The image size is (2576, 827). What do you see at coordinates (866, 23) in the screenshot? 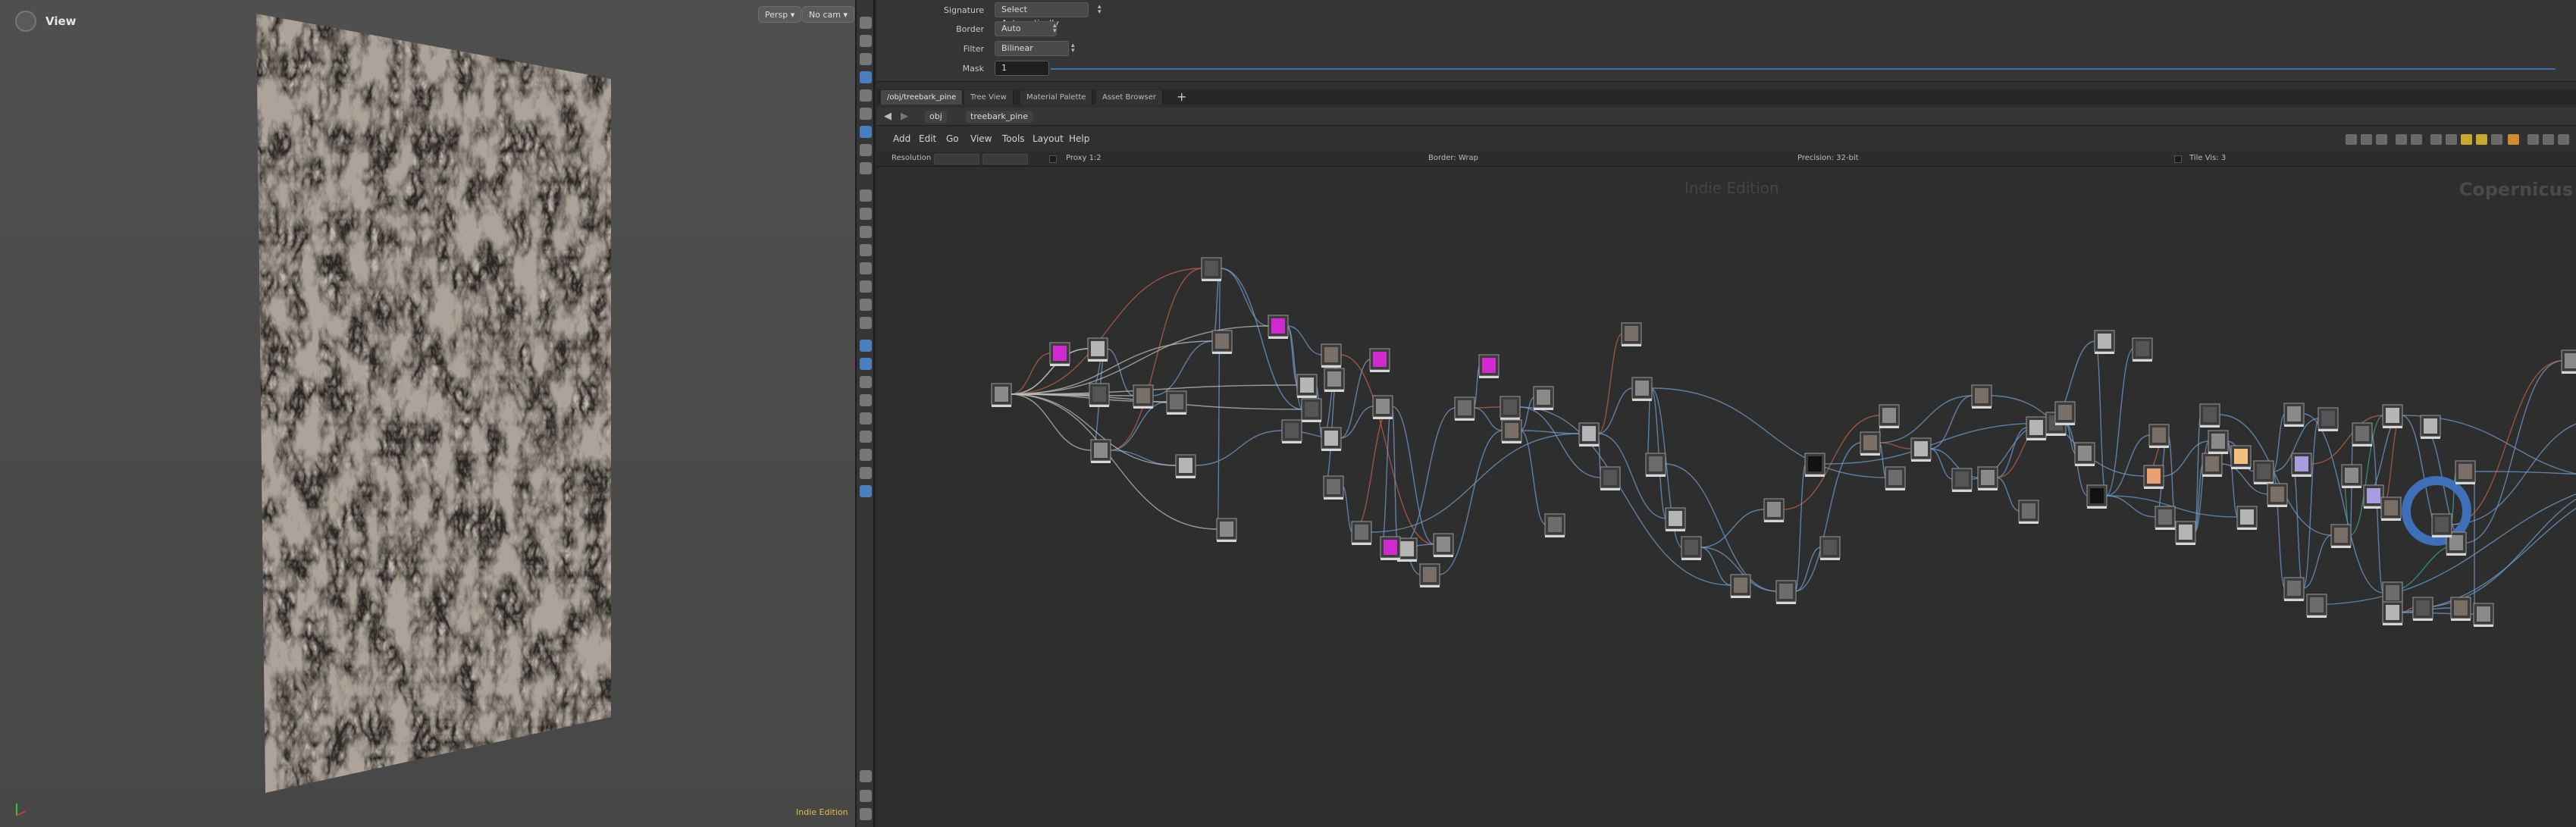
I see `display-options-icon` at bounding box center [866, 23].